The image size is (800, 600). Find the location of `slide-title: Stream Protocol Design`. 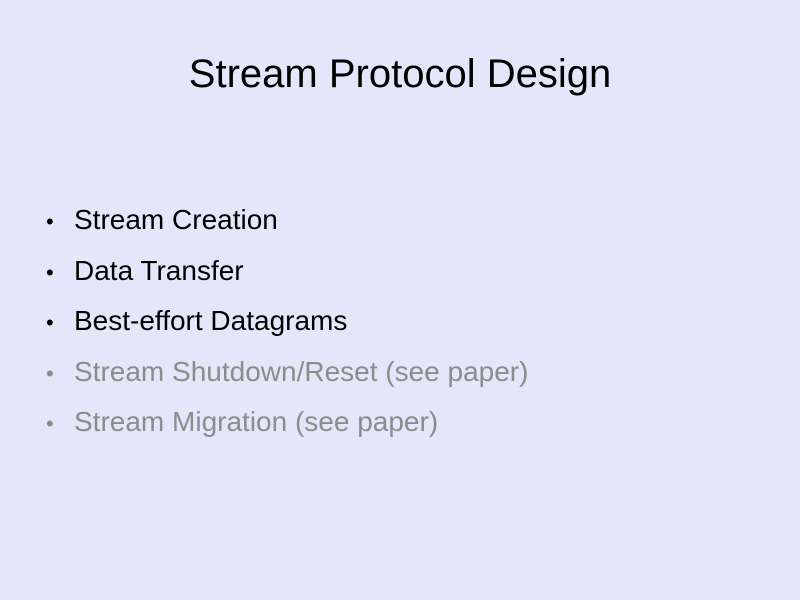

slide-title: Stream Protocol Design is located at coordinates (400, 74).